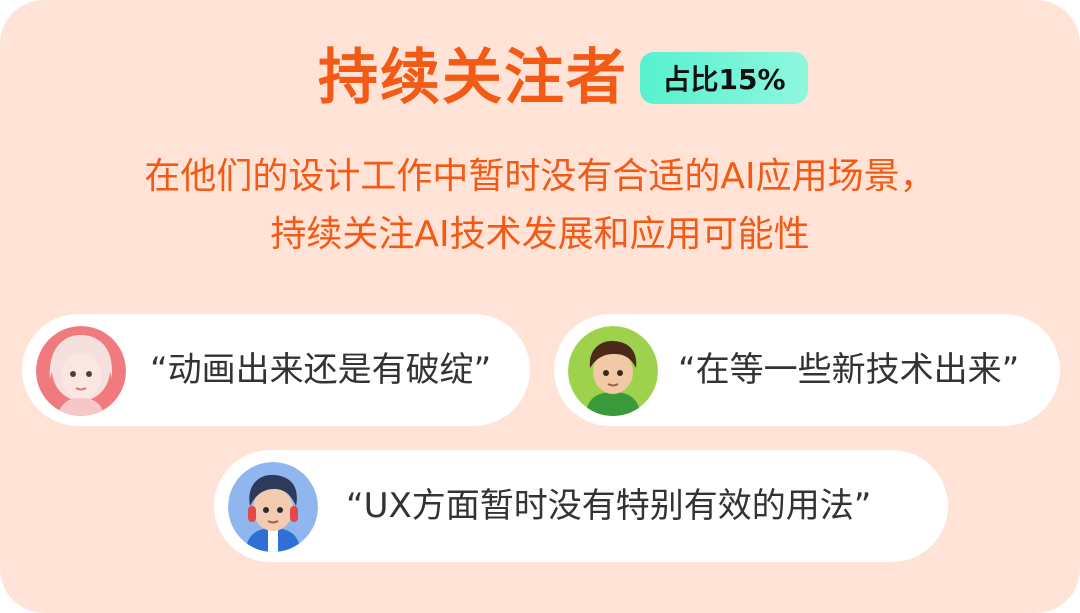 This screenshot has width=1080, height=613. I want to click on quote-text-1: “动画出来还是有破绽”, so click(321, 370).